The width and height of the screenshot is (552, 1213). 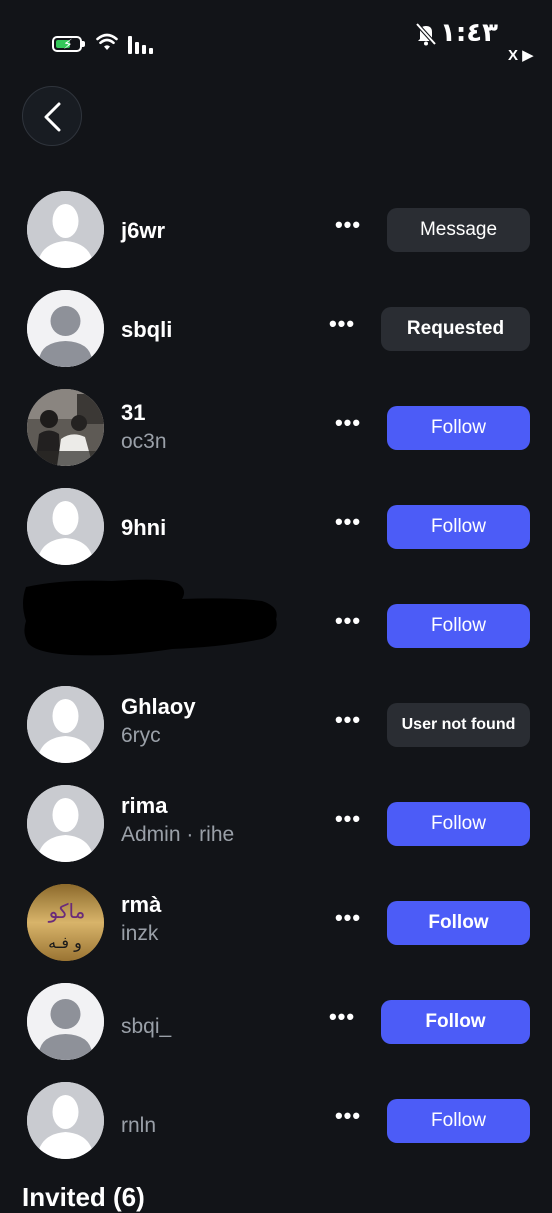 I want to click on back-button, so click(x=52, y=116).